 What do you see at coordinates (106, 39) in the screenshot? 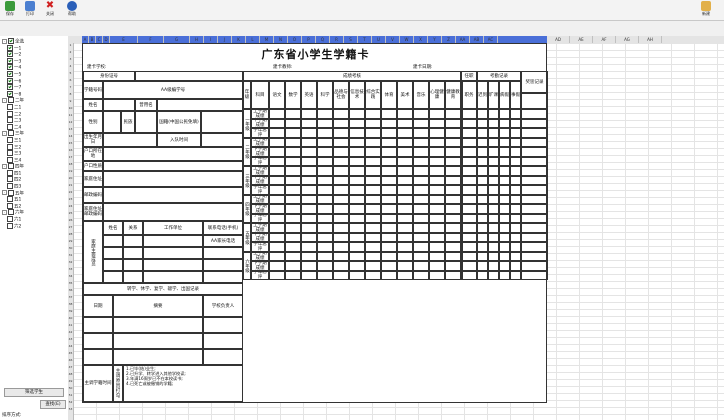
I see `column-header: D` at bounding box center [106, 39].